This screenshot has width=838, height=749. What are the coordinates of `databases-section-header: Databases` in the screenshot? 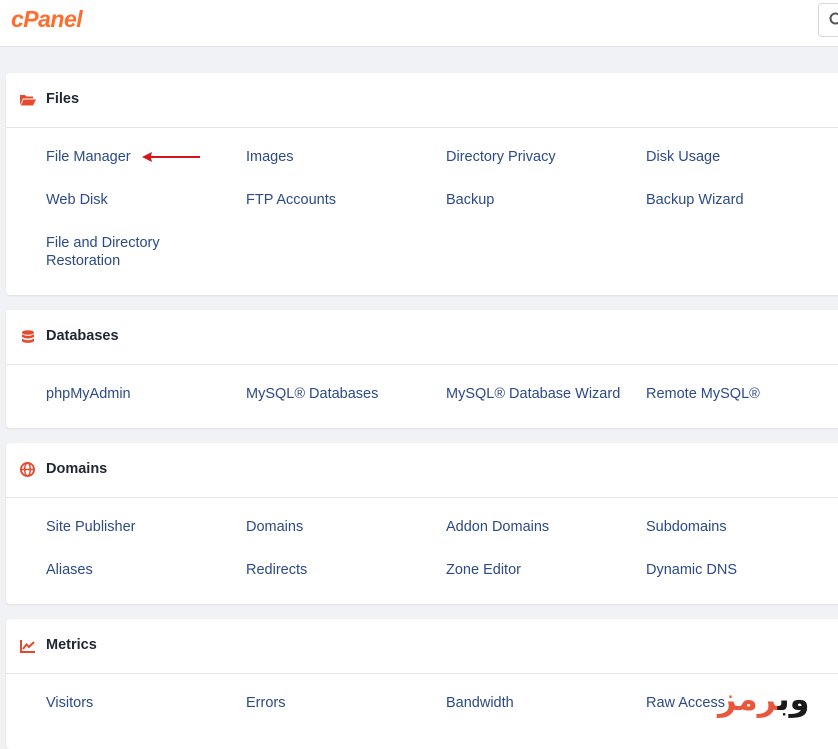 It's located at (422, 337).